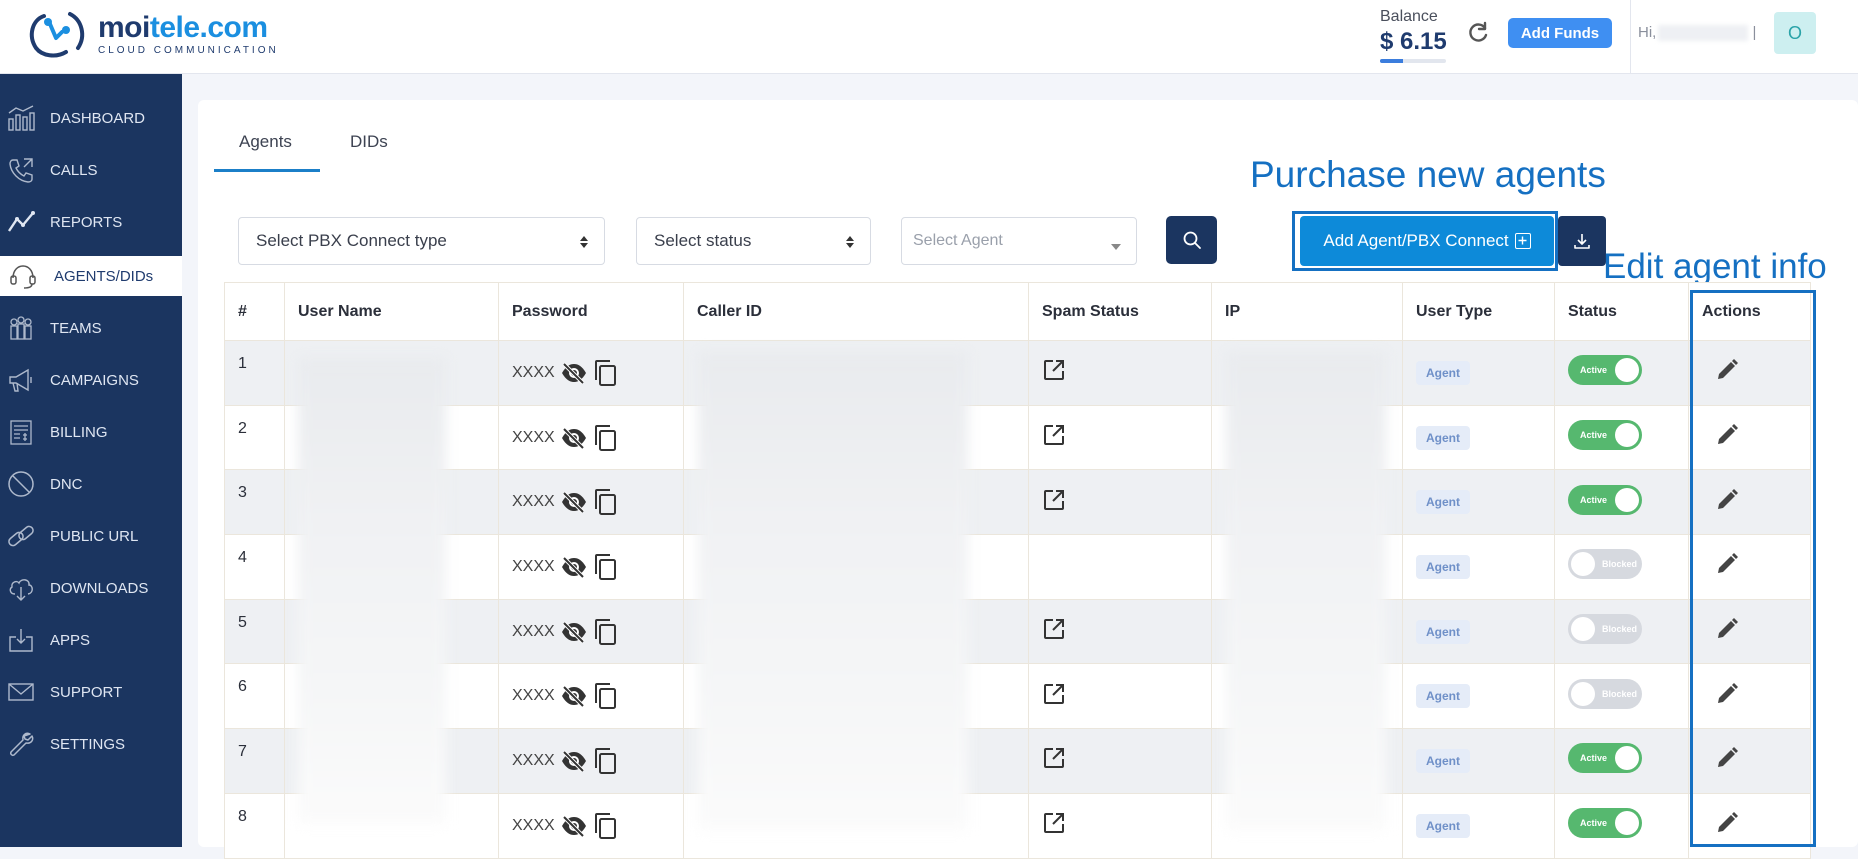 Image resolution: width=1858 pixels, height=859 pixels. I want to click on agent-select: Select Agent, so click(1019, 241).